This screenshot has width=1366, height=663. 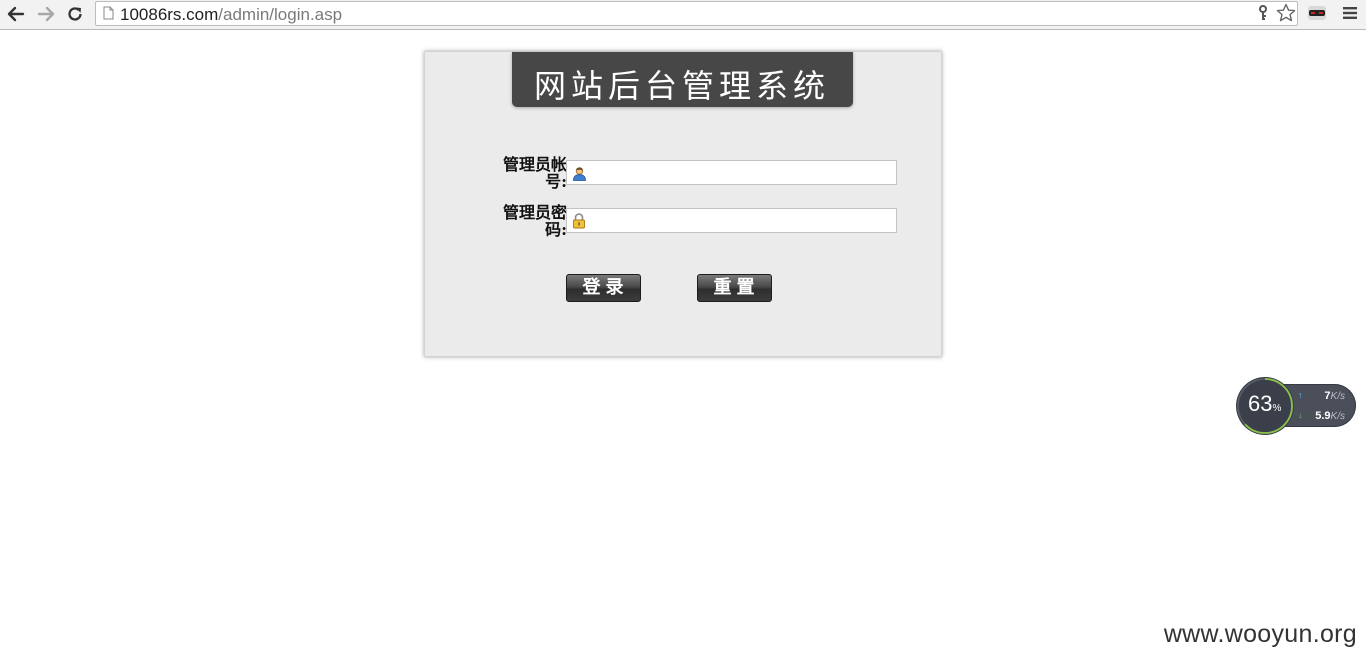 What do you see at coordinates (46, 14) in the screenshot?
I see `forward-arrow-icon` at bounding box center [46, 14].